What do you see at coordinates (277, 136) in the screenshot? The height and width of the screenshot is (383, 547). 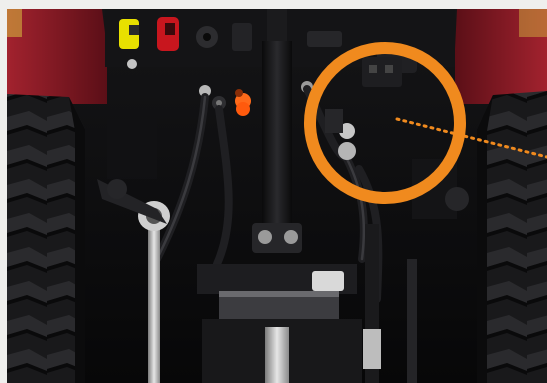 I see `center-cylinder` at bounding box center [277, 136].